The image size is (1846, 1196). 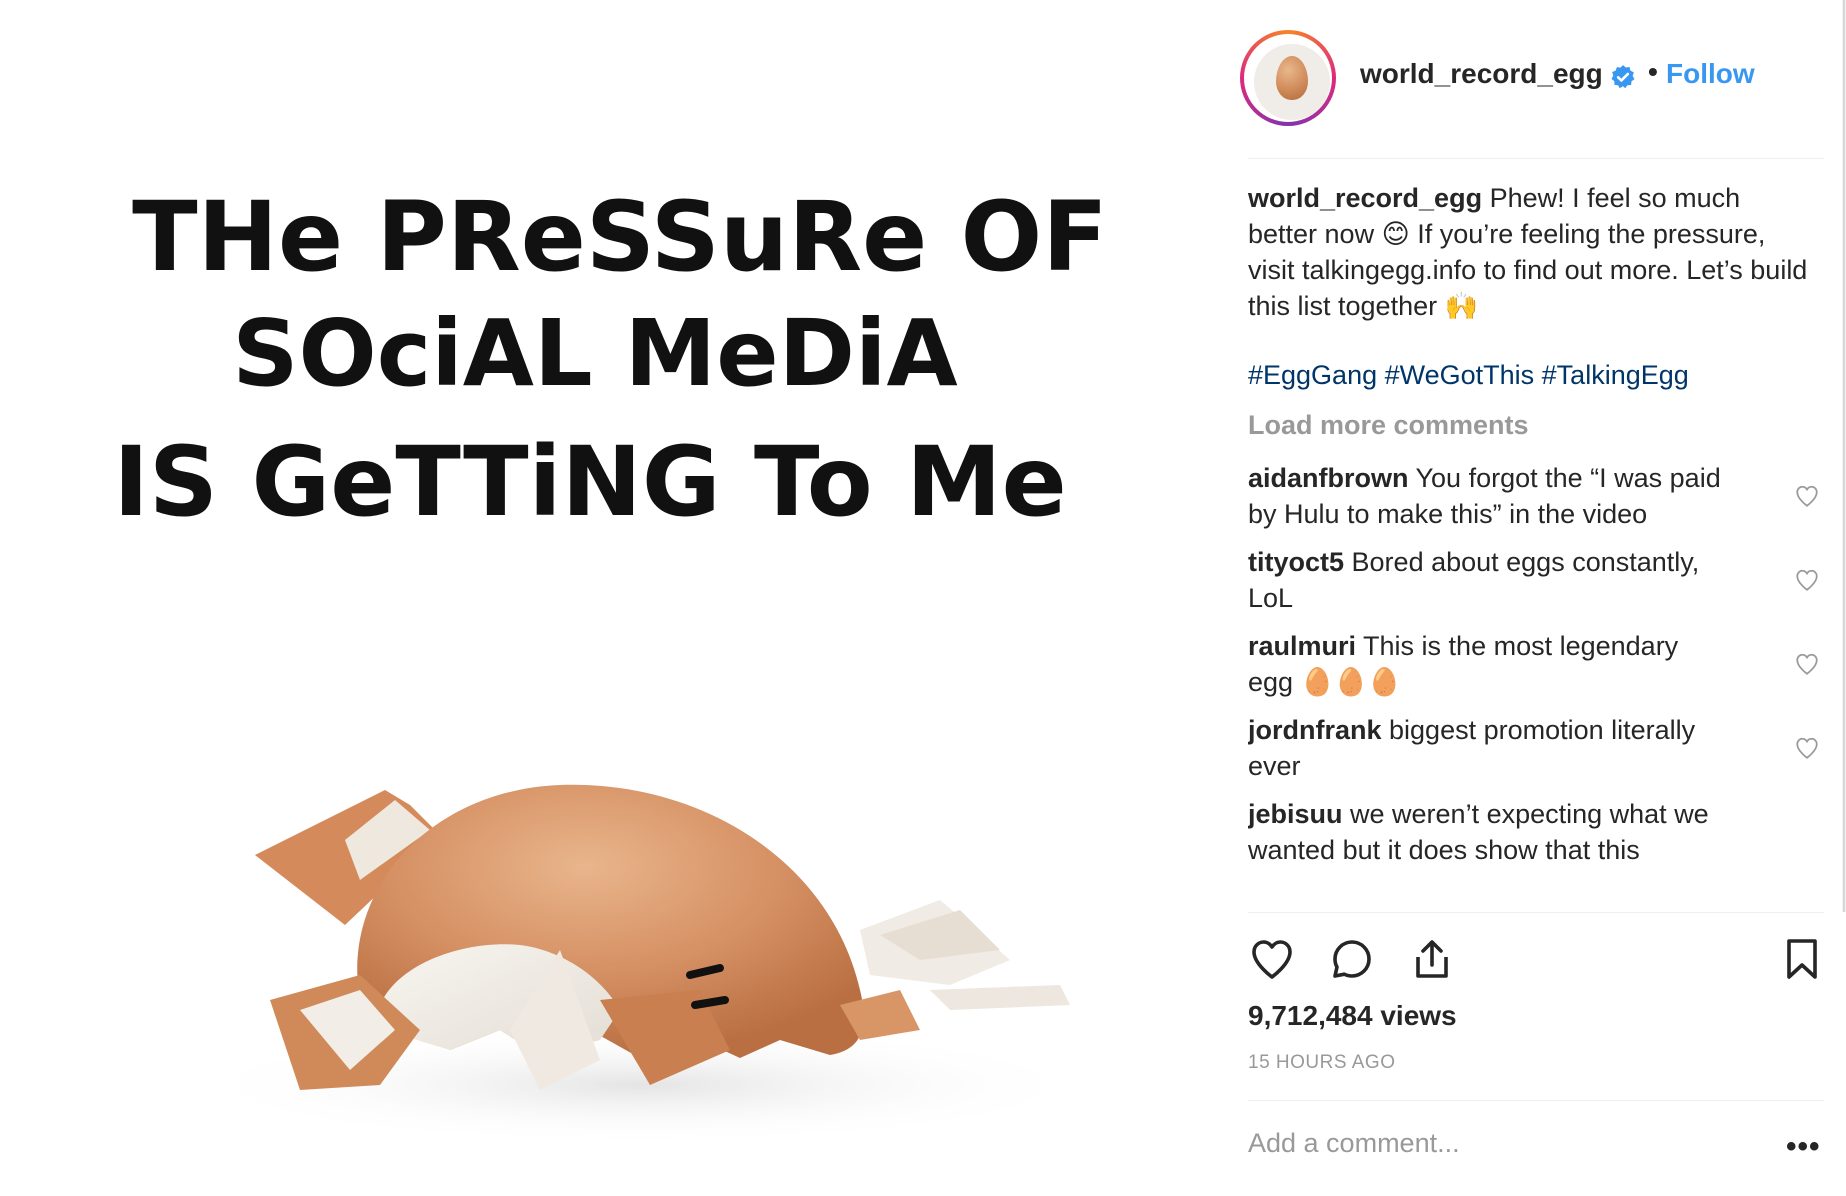 I want to click on avatar-image, so click(x=1292, y=82).